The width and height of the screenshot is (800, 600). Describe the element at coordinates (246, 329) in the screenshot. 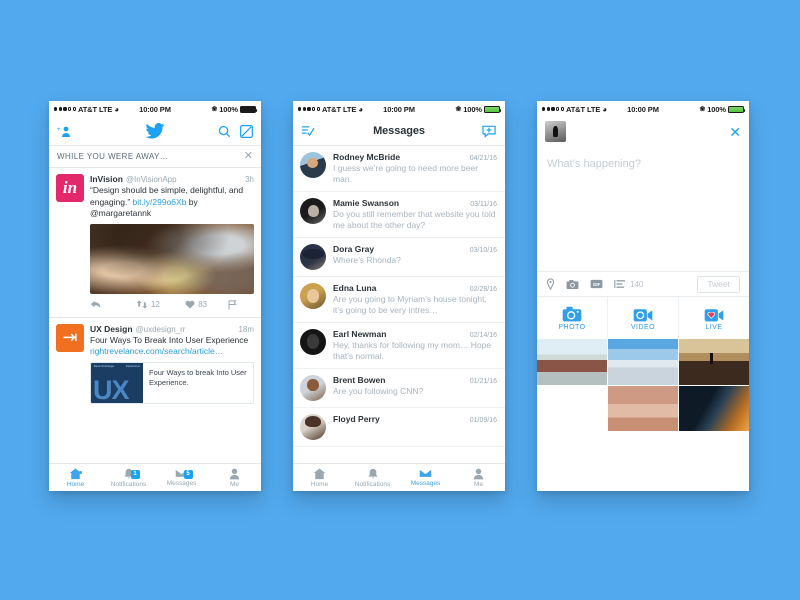

I see `tweet-timestamp: 18m` at that location.